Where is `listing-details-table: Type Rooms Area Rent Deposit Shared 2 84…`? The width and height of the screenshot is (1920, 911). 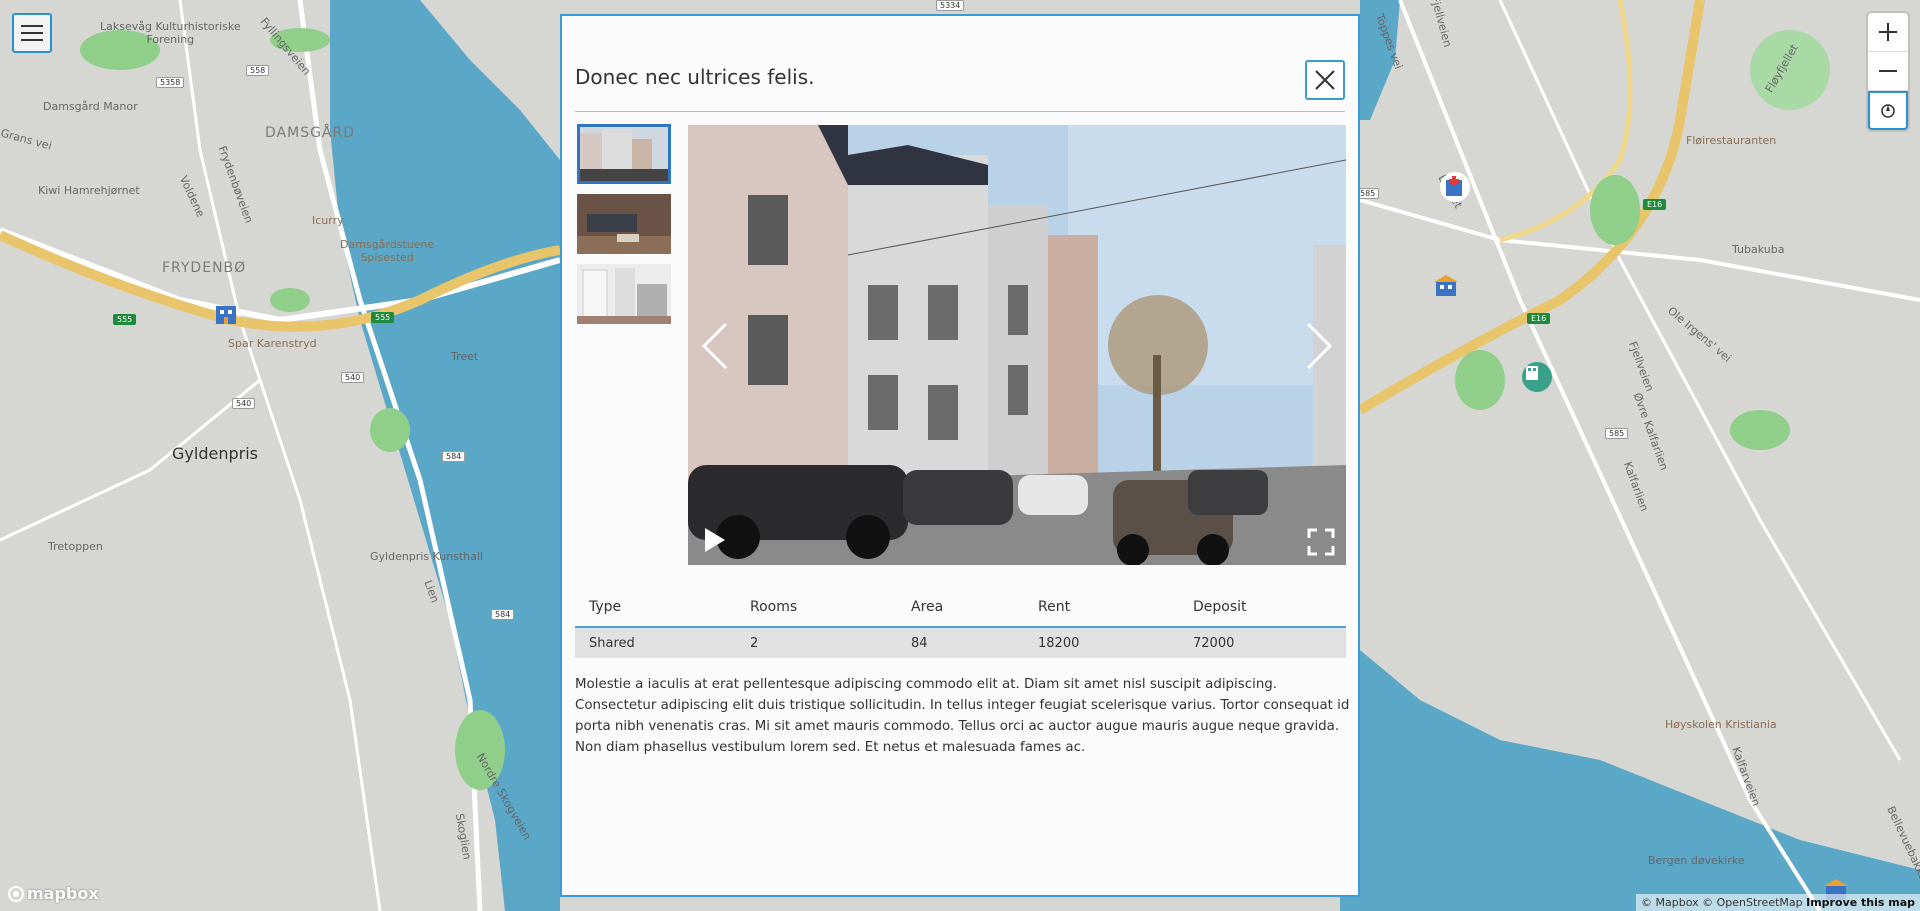
listing-details-table: Type Rooms Area Rent Deposit Shared 2 84… is located at coordinates (960, 625).